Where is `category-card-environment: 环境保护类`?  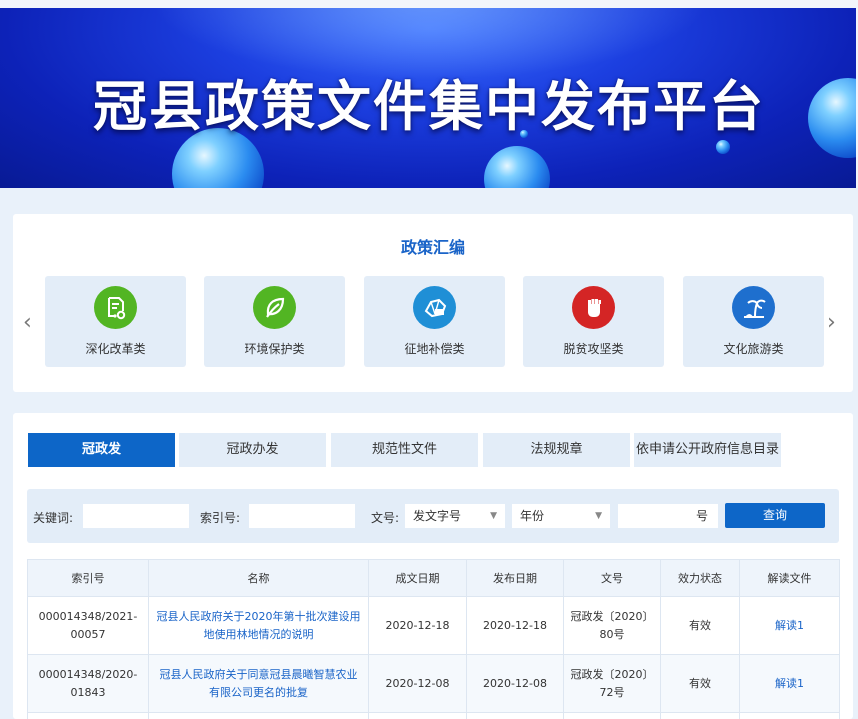 category-card-environment: 环境保护类 is located at coordinates (274, 321).